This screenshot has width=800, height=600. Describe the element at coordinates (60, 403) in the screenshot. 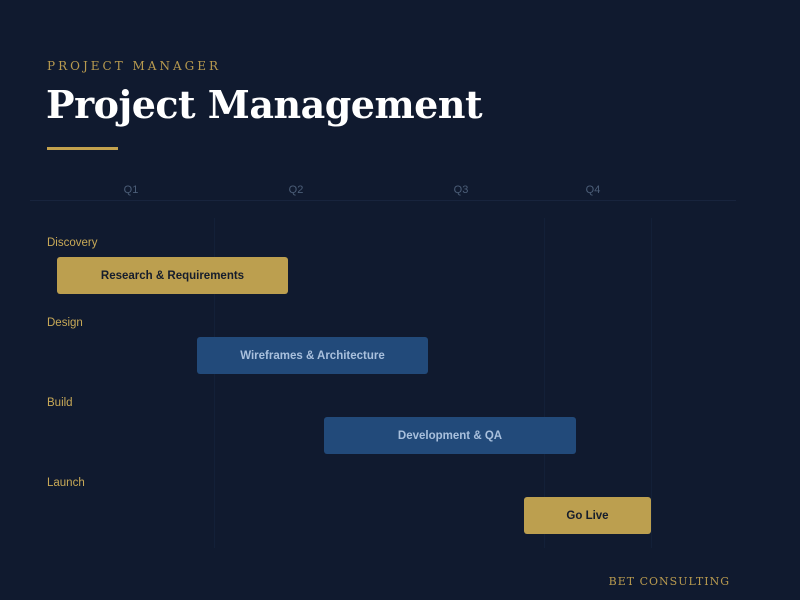

I see `phase-label-build: Build` at that location.